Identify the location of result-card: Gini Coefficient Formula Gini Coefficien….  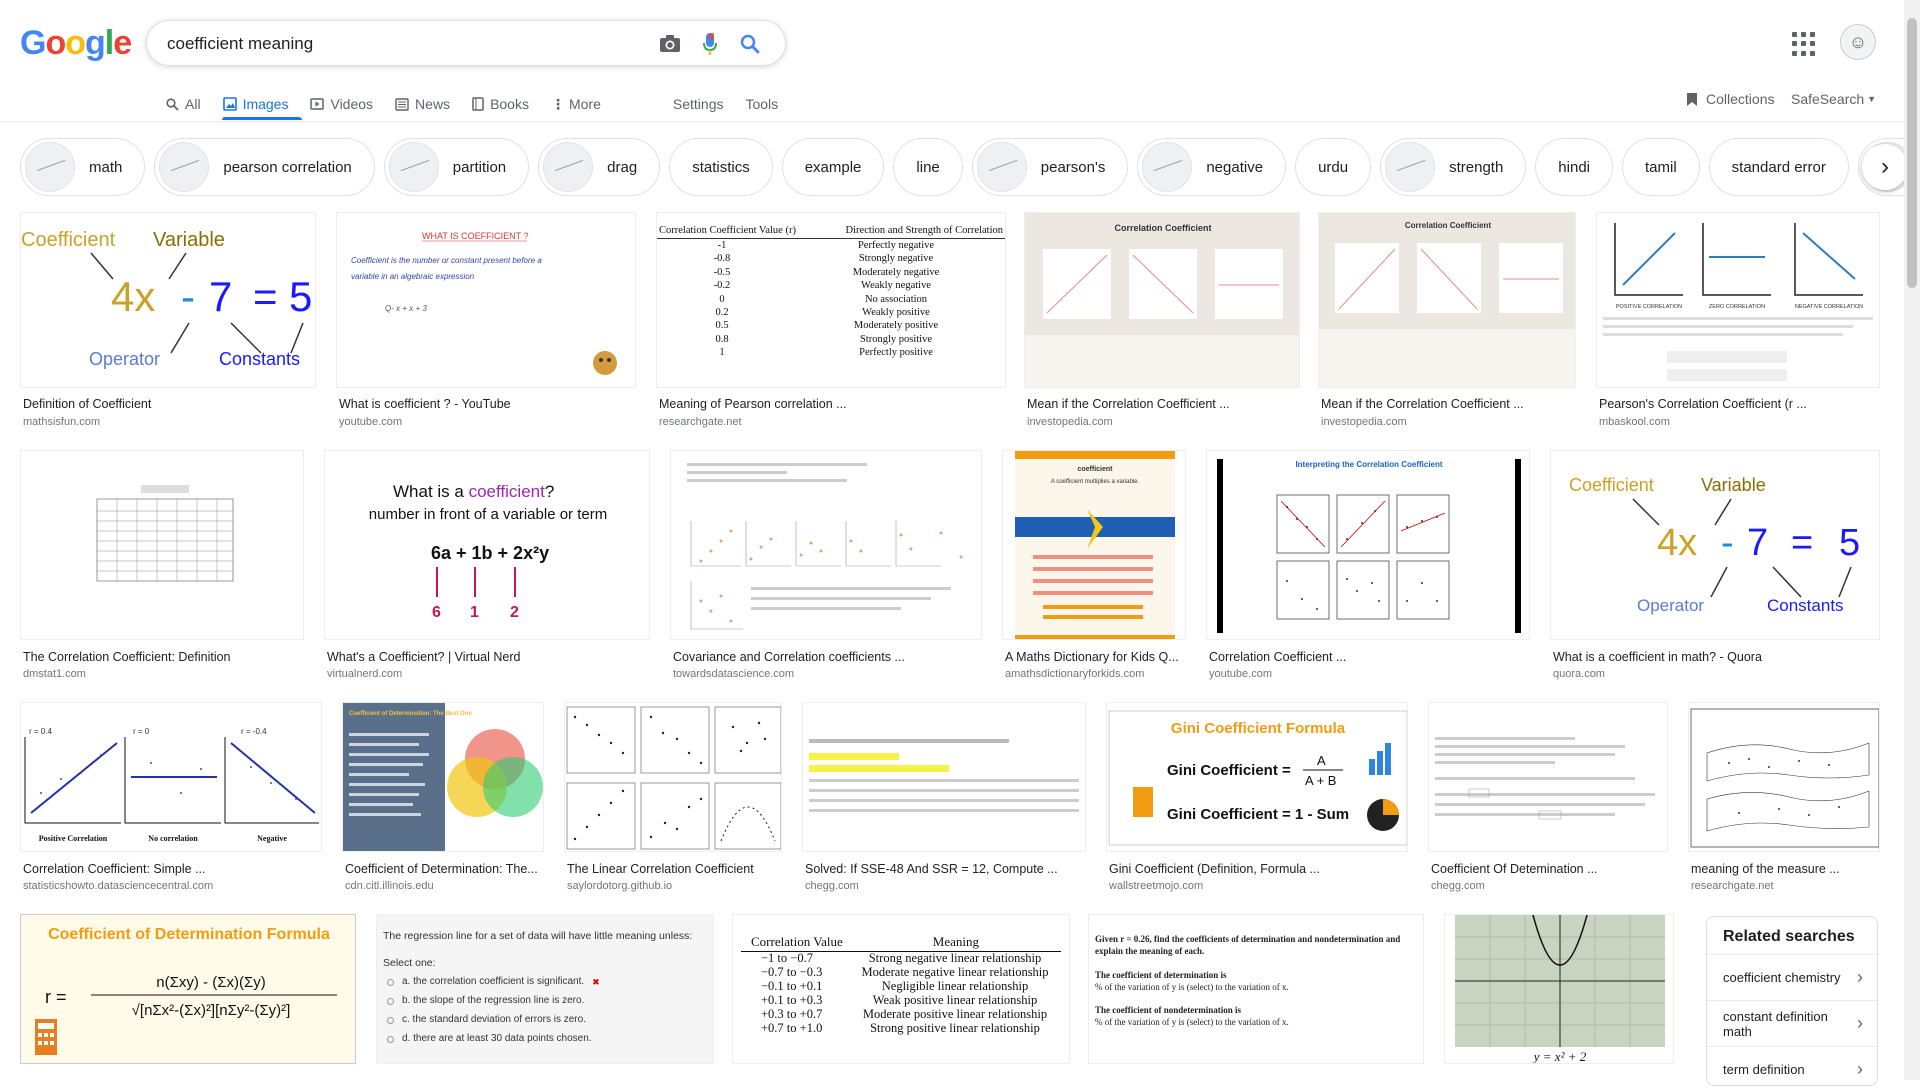
(1257, 799).